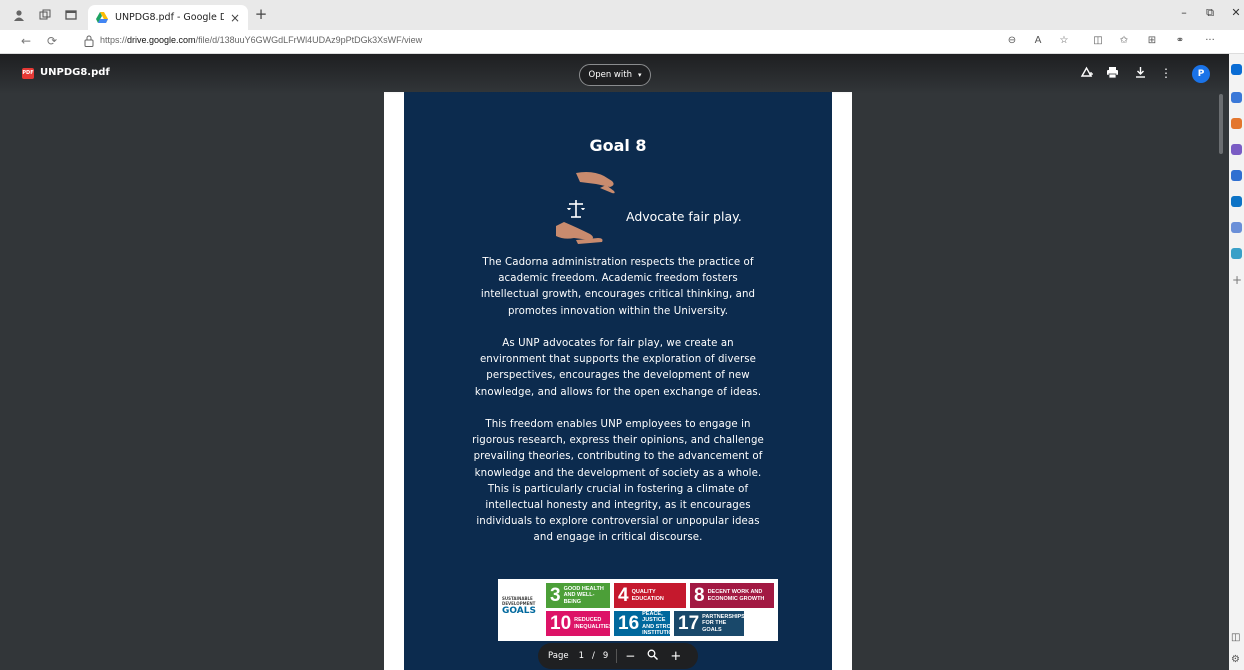  I want to click on page-navigation: Page 1 / 9 − +, so click(618, 656).